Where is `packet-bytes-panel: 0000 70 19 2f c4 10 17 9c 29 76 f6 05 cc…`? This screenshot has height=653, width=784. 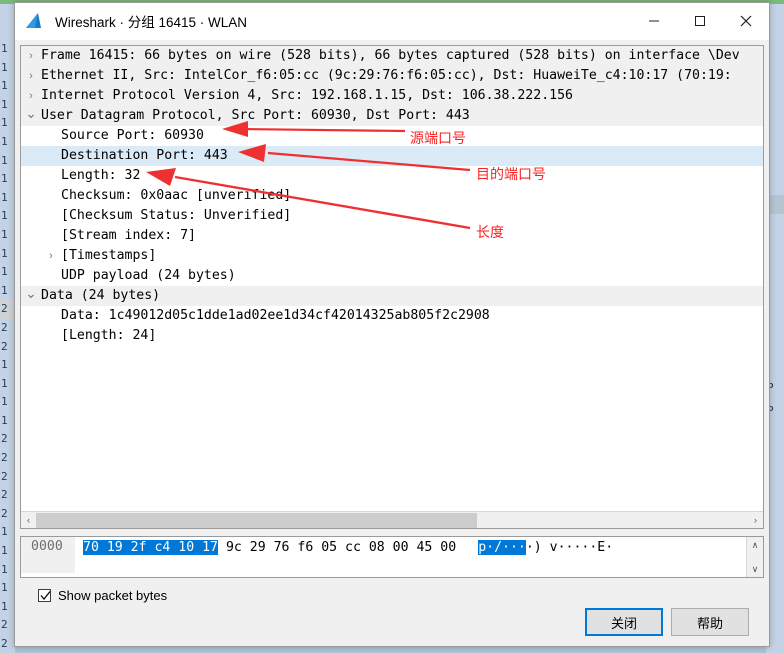 packet-bytes-panel: 0000 70 19 2f c4 10 17 9c 29 76 f6 05 cc… is located at coordinates (392, 557).